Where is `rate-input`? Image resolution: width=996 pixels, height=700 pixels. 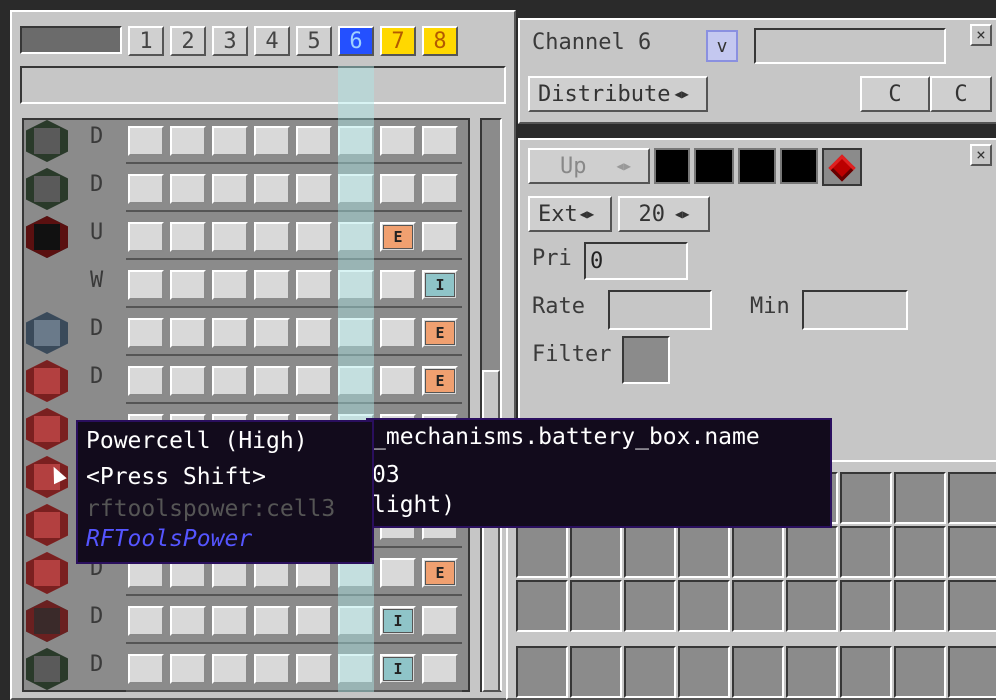 rate-input is located at coordinates (660, 310).